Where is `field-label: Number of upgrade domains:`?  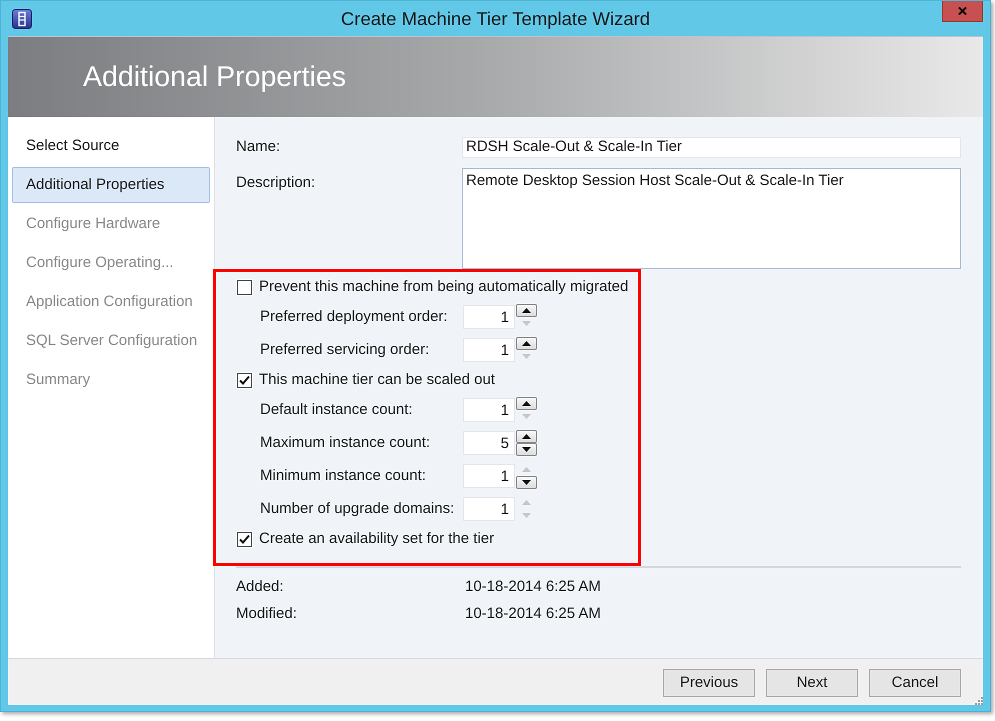 field-label: Number of upgrade domains: is located at coordinates (358, 508).